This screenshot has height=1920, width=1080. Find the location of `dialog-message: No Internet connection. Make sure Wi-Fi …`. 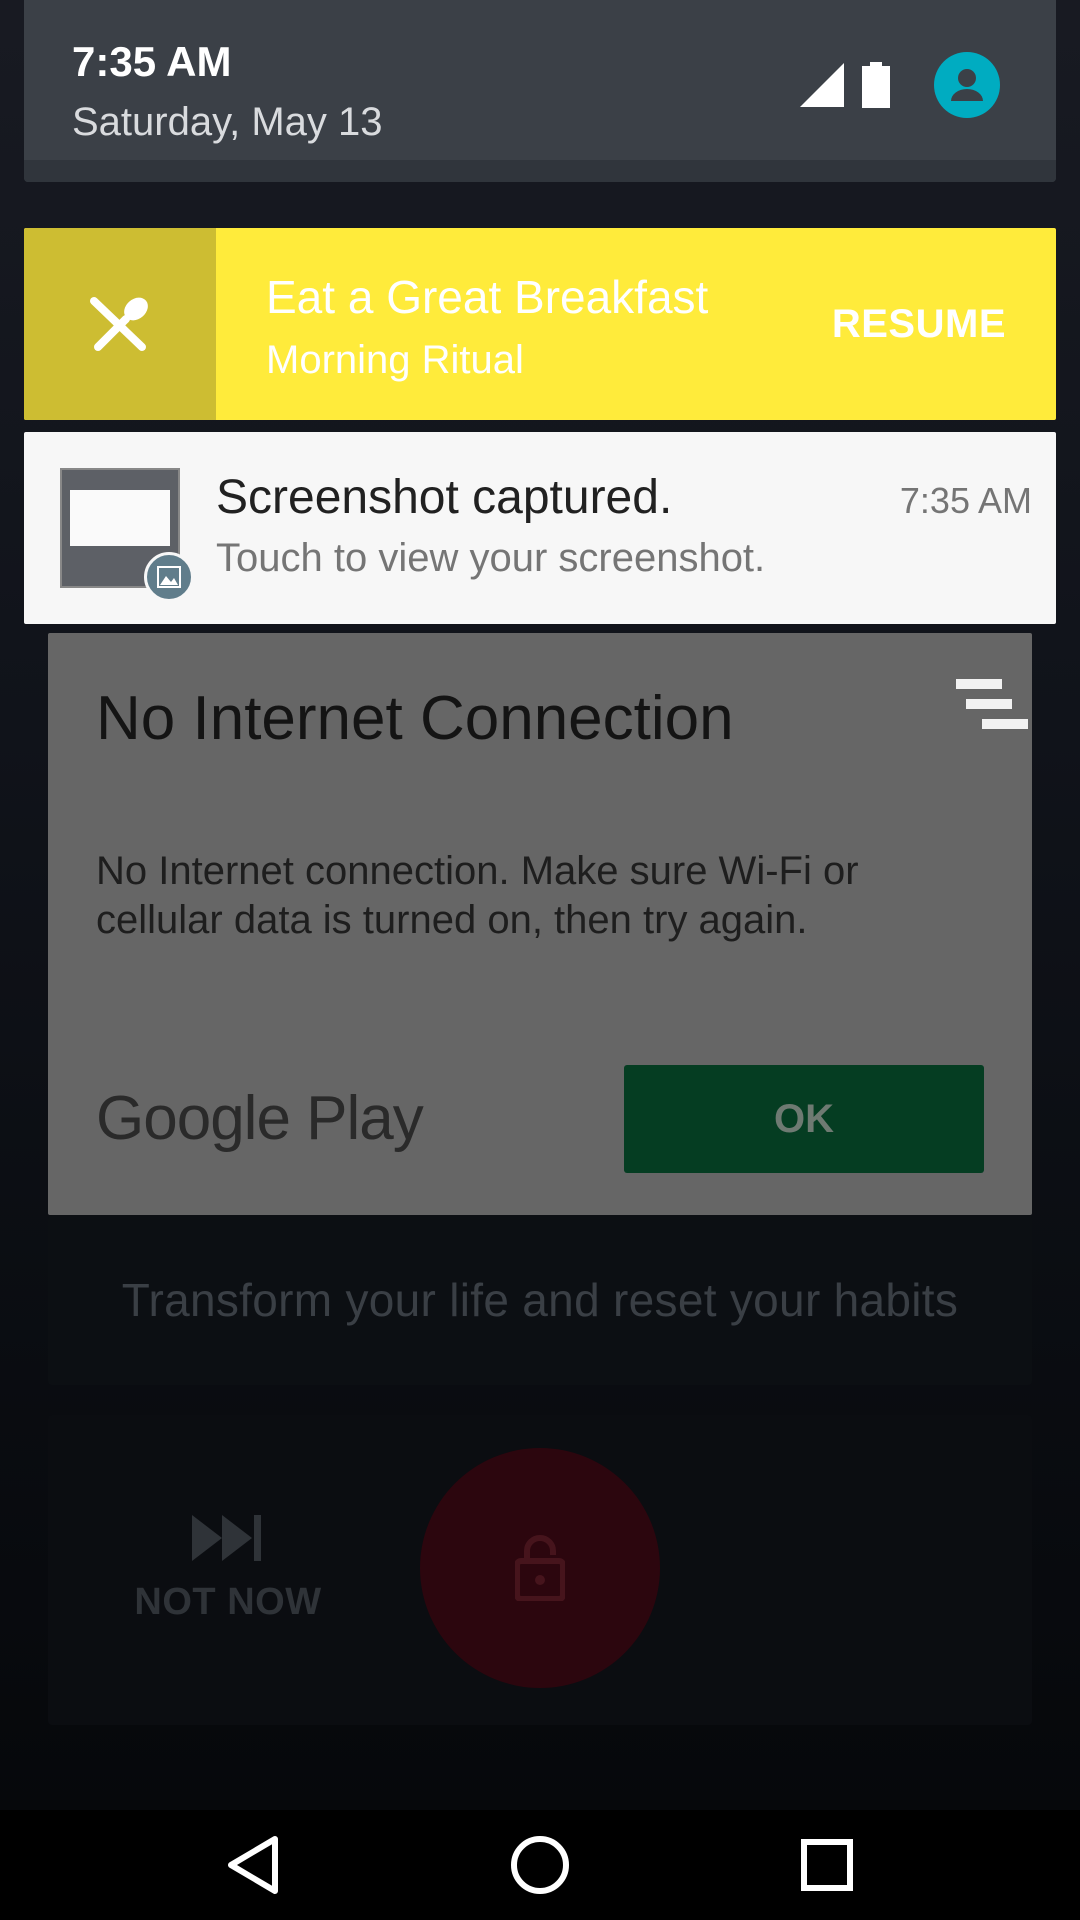

dialog-message: No Internet connection. Make sure Wi-Fi … is located at coordinates (477, 895).